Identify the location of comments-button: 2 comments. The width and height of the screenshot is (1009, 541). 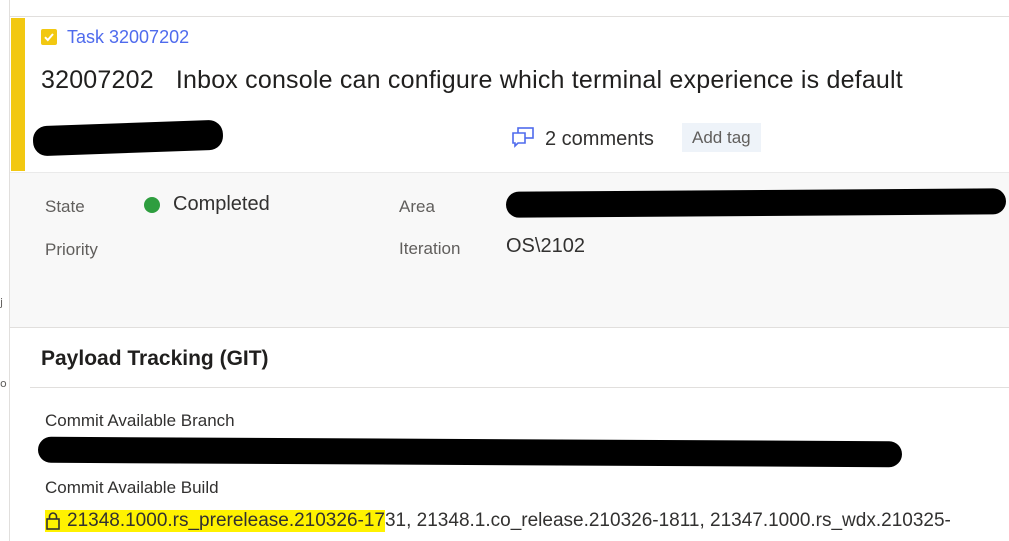
(582, 139).